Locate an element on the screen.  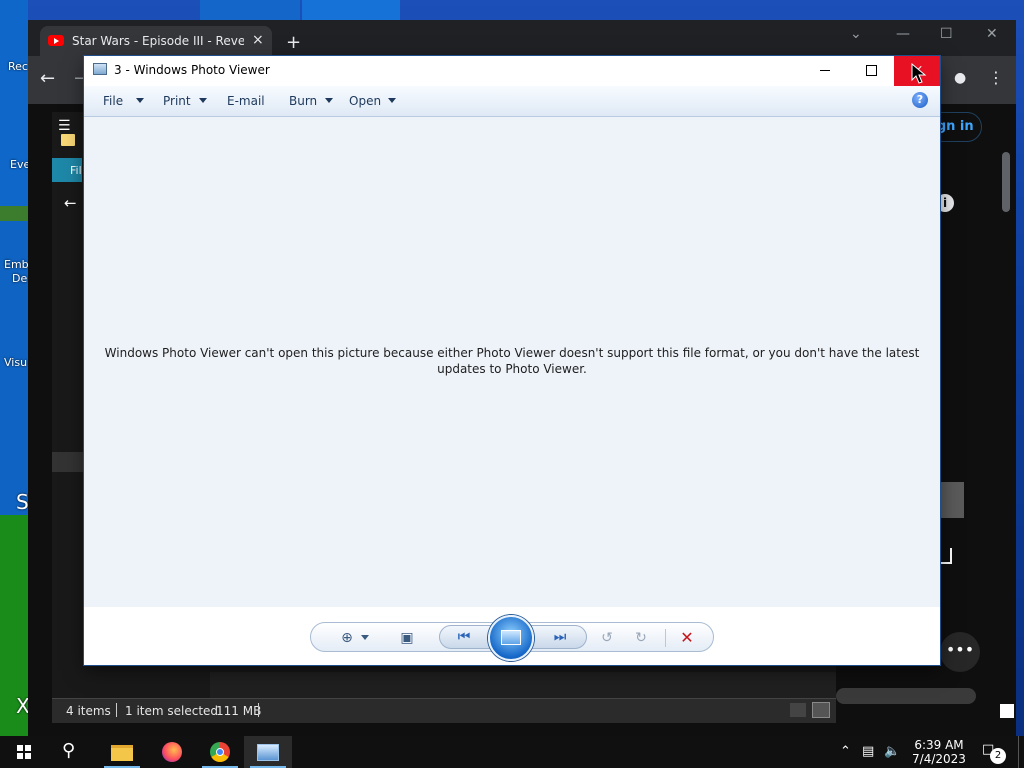
clock-time: 6:39 AM is located at coordinates (939, 745).